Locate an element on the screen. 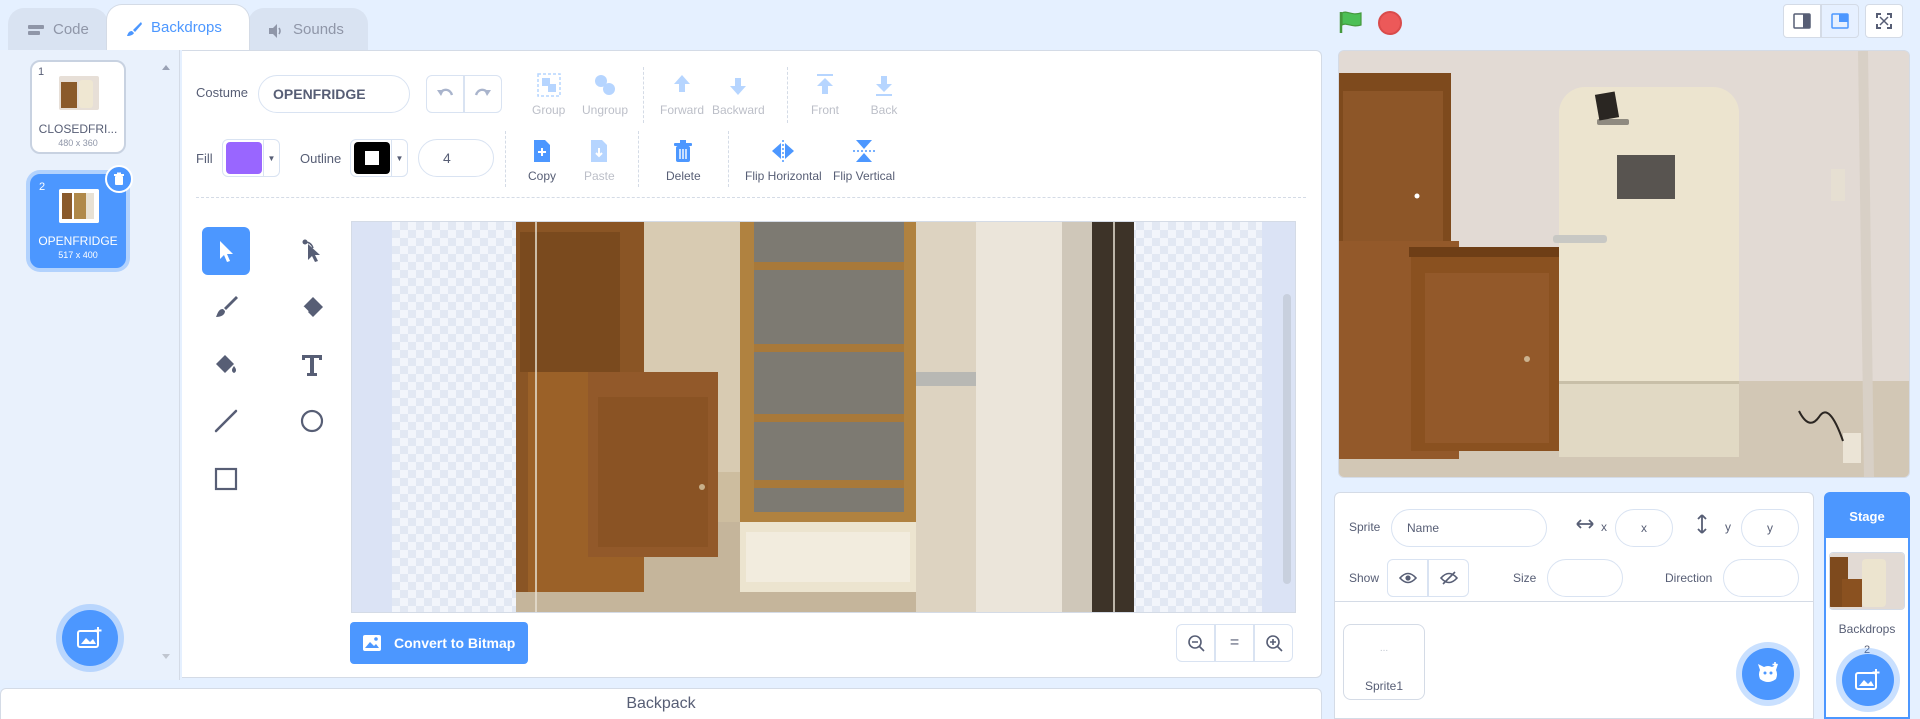 Image resolution: width=1920 pixels, height=719 pixels. fill-icon is located at coordinates (226, 364).